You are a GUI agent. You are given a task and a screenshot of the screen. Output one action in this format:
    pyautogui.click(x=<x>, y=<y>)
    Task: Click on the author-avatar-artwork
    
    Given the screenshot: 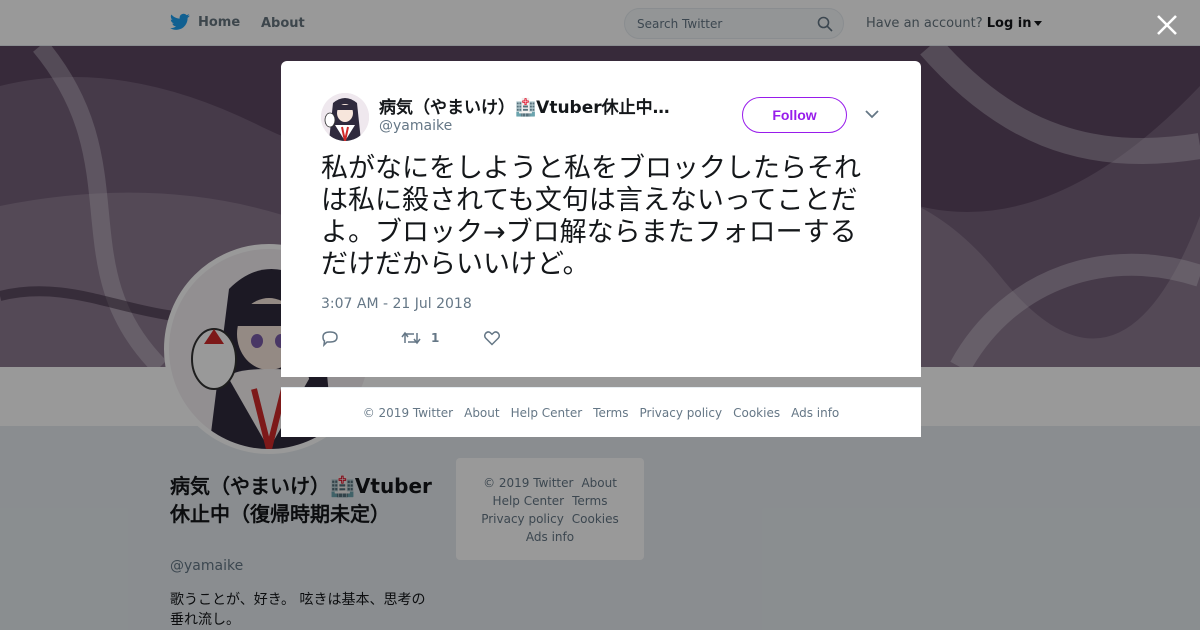 What is the action you would take?
    pyautogui.click(x=345, y=117)
    